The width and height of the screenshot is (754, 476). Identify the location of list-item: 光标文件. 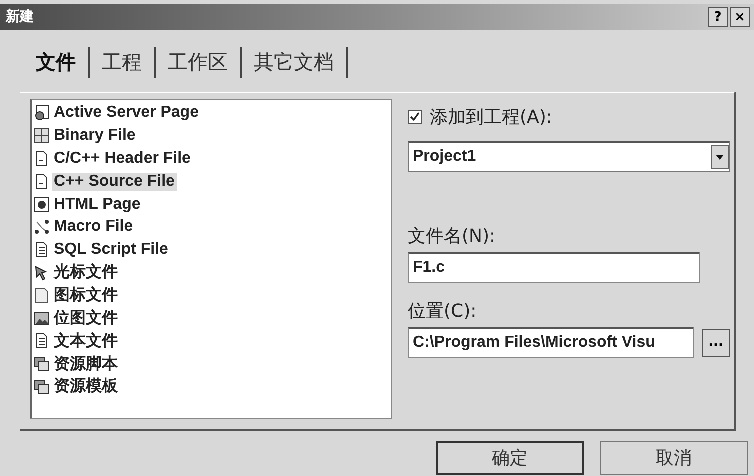
(86, 273).